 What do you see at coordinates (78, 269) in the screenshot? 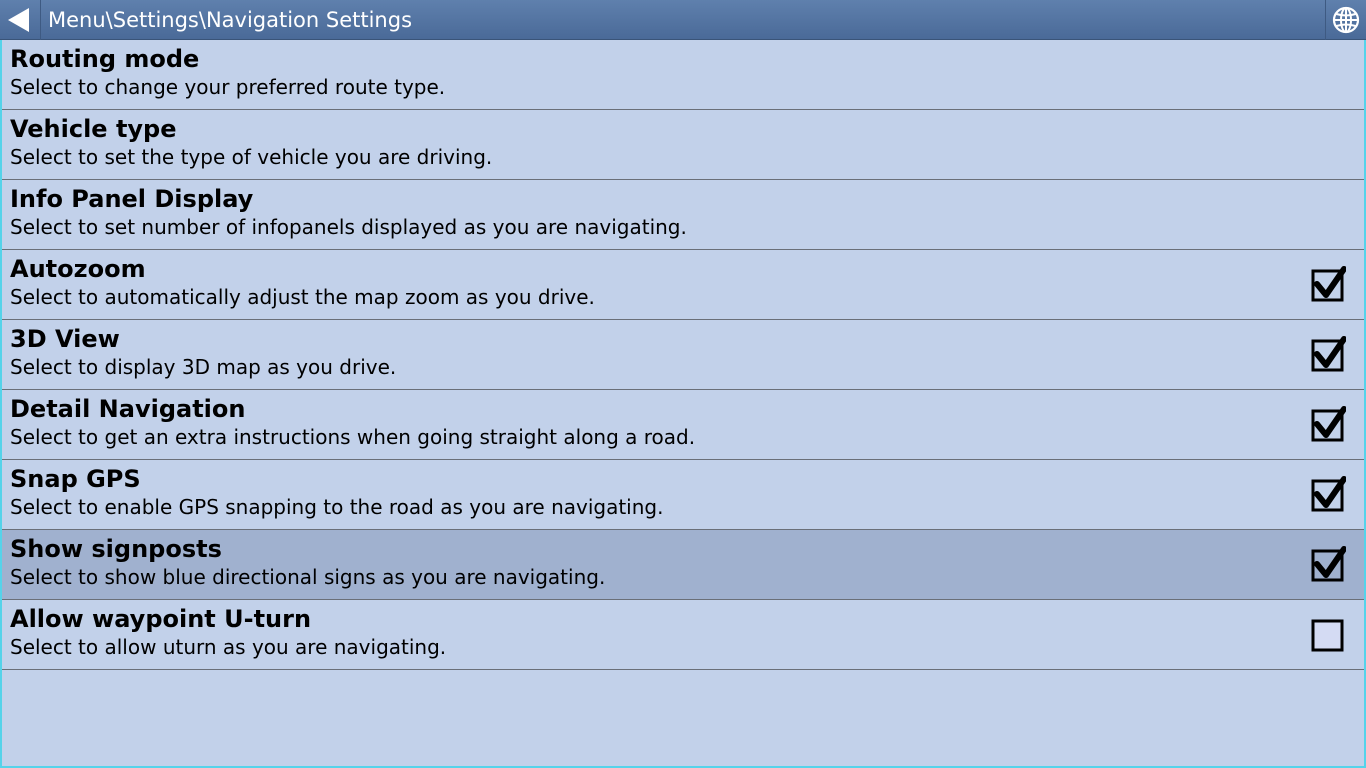
I see `setting-title: Autozoom` at bounding box center [78, 269].